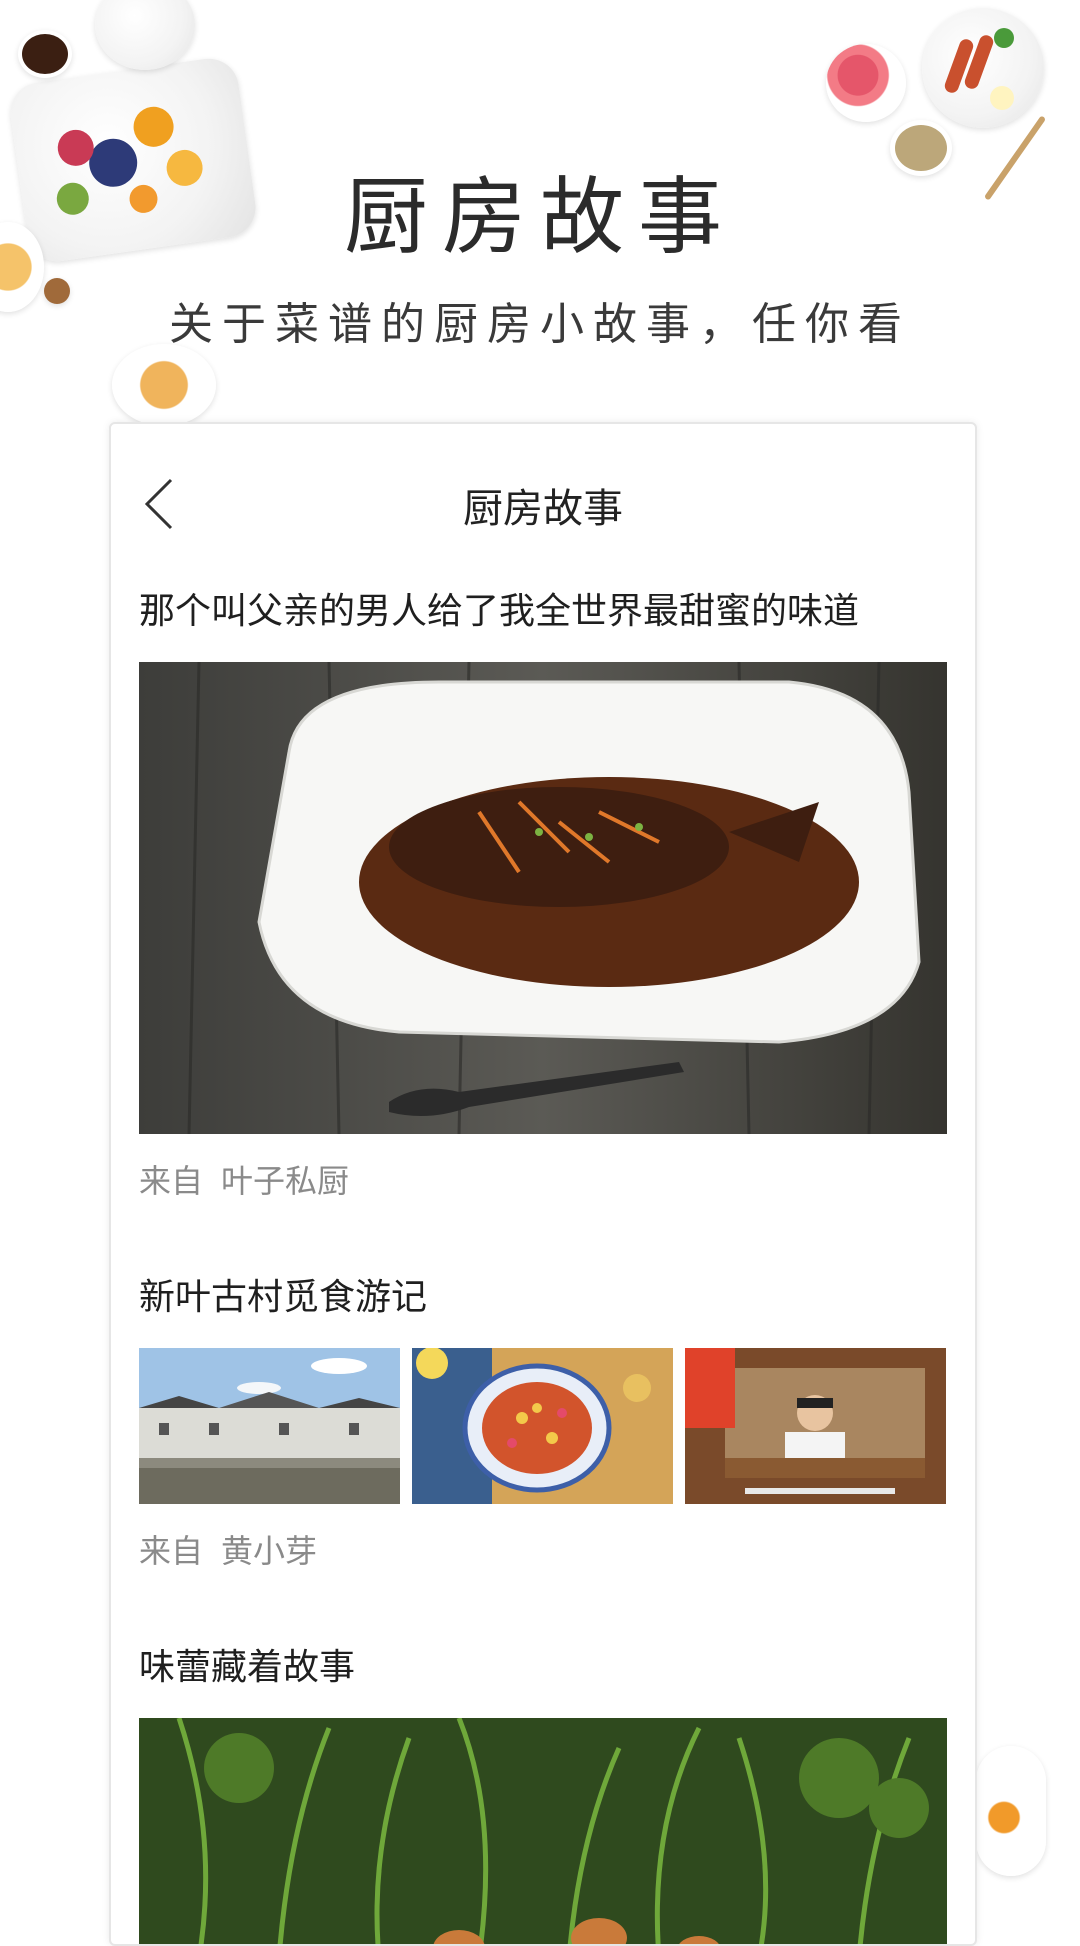 Image resolution: width=1080 pixels, height=1946 pixels. I want to click on nav-bar: 厨房故事, so click(543, 499).